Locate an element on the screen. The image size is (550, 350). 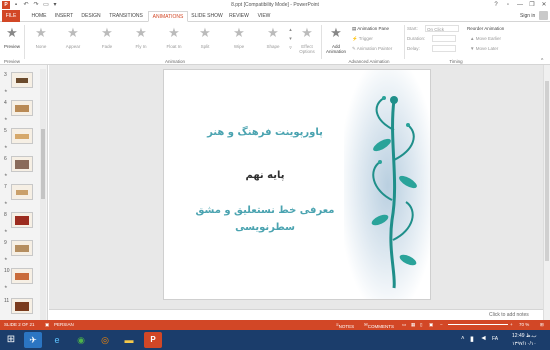
animation-pane-button: ▤ Animation Pane is located at coordinates (370, 28).